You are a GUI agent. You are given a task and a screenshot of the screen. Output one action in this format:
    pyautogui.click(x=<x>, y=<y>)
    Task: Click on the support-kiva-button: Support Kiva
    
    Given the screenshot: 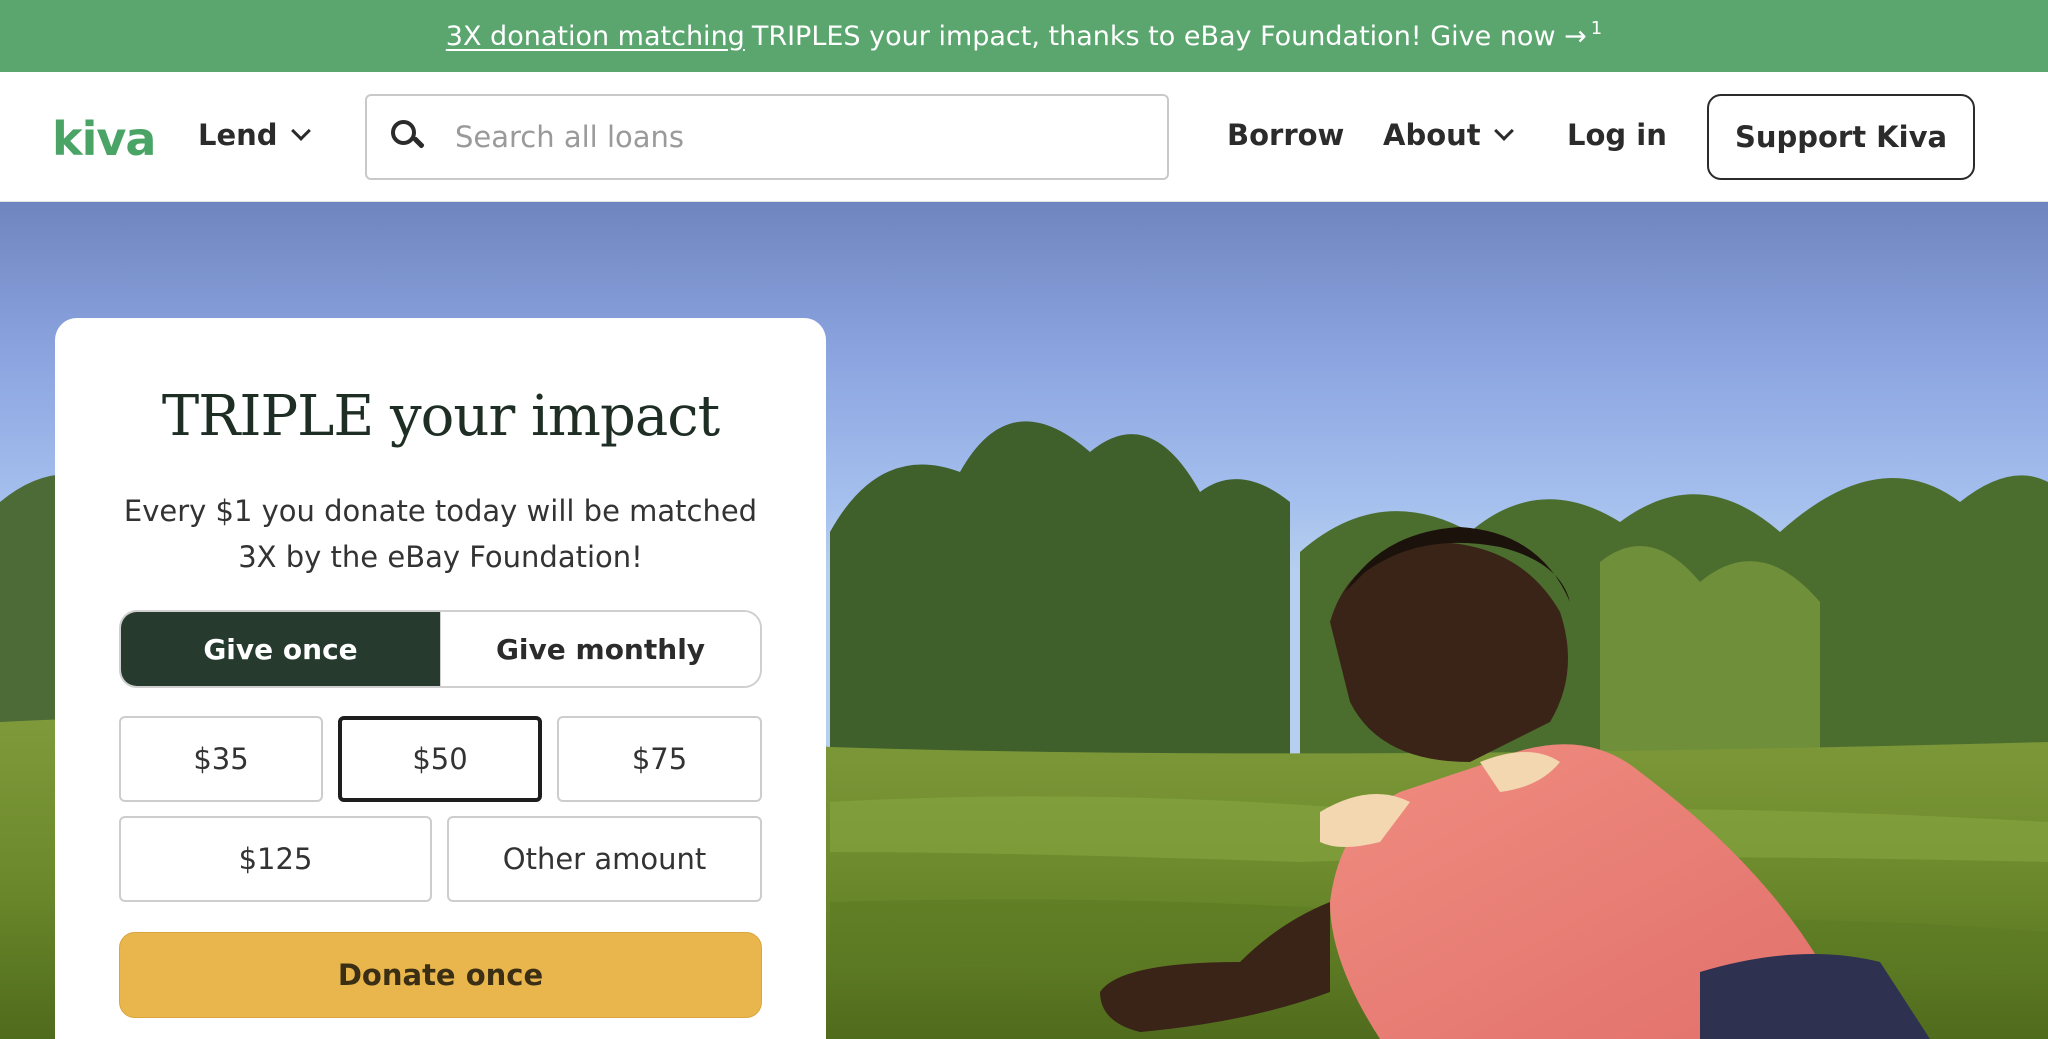 What is the action you would take?
    pyautogui.click(x=1841, y=137)
    